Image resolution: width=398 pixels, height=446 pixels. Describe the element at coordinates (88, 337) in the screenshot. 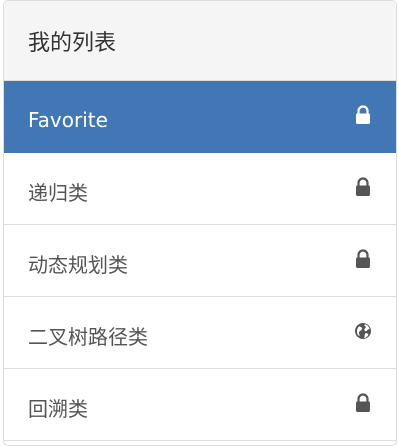

I see `list-item-label: 二叉树路径类` at that location.